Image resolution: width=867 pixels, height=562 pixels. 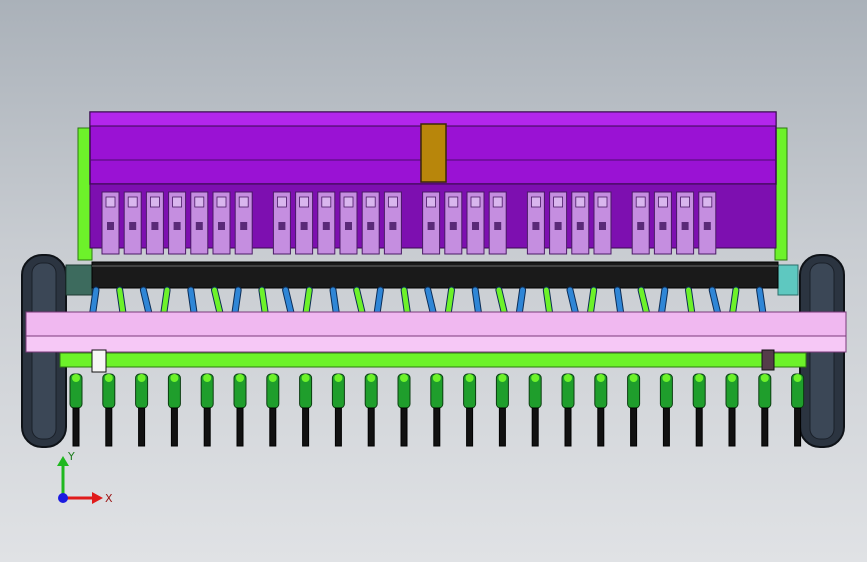 What do you see at coordinates (781, 194) in the screenshot?
I see `side-frame-right` at bounding box center [781, 194].